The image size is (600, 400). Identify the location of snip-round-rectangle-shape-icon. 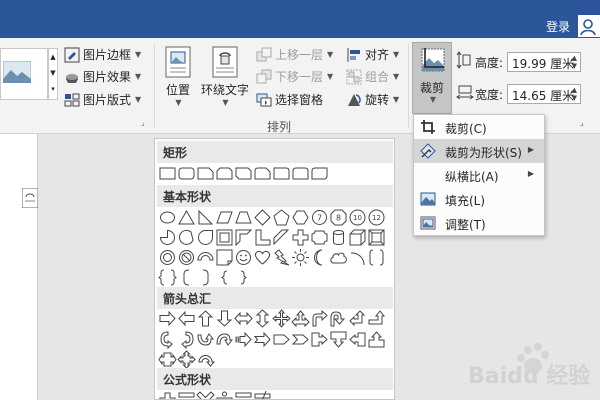
(262, 173).